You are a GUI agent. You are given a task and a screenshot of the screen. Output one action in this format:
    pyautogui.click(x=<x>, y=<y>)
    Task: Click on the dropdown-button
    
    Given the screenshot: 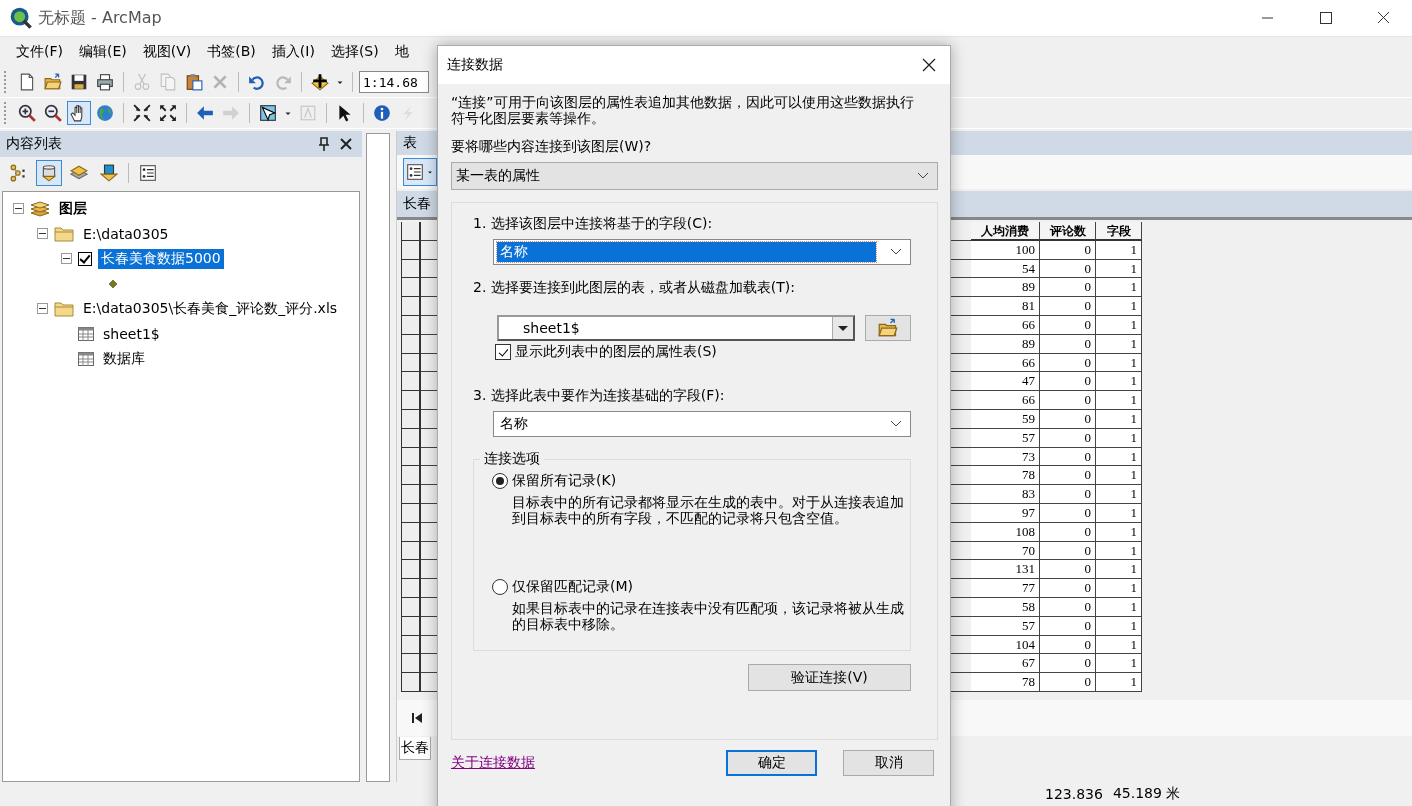 What is the action you would take?
    pyautogui.click(x=842, y=328)
    